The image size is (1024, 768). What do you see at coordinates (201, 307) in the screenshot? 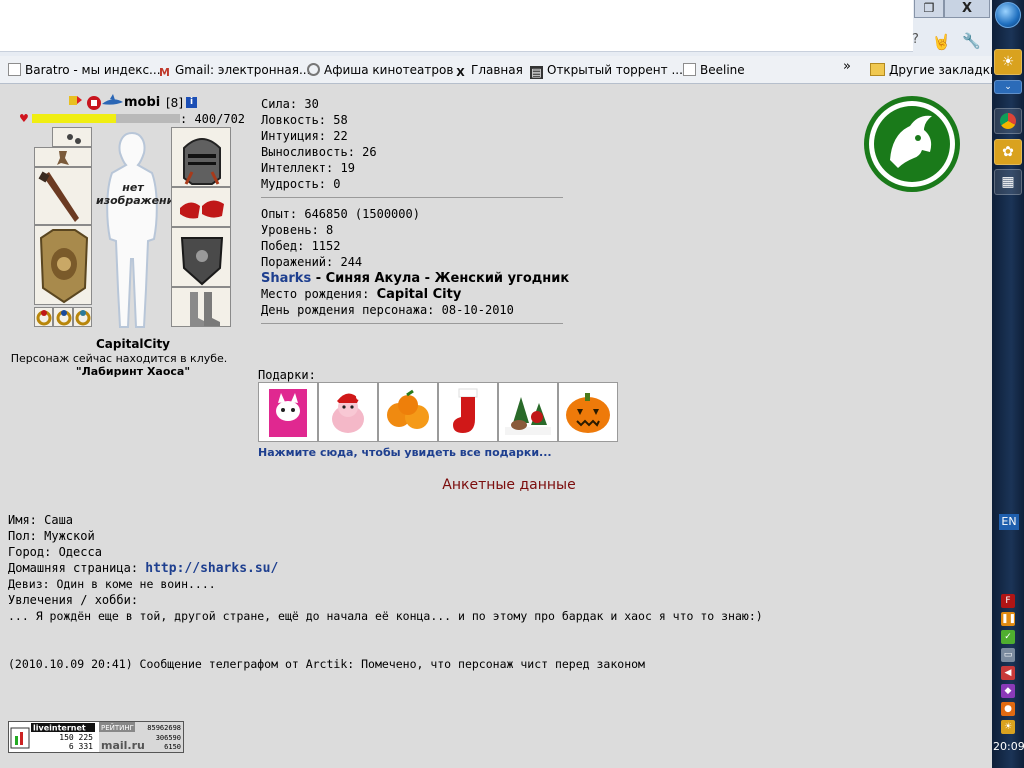
I see `boots-slot` at bounding box center [201, 307].